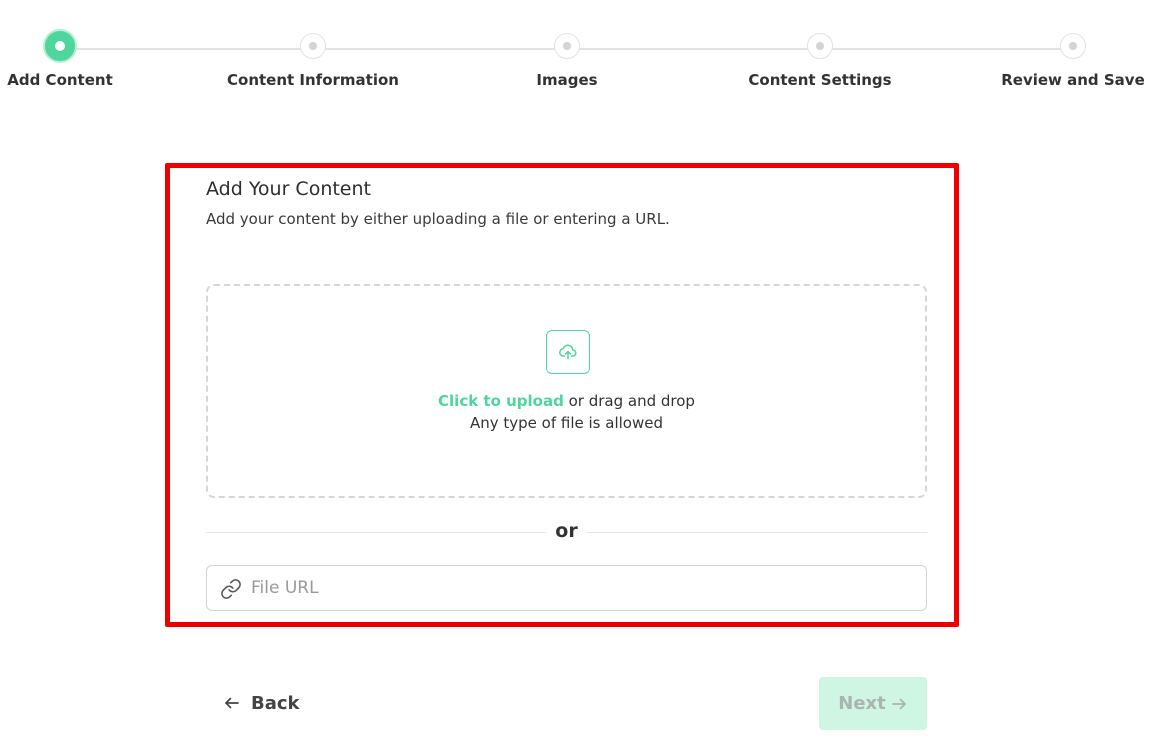  What do you see at coordinates (566, 423) in the screenshot?
I see `upload-hint: Any type of file is allowed` at bounding box center [566, 423].